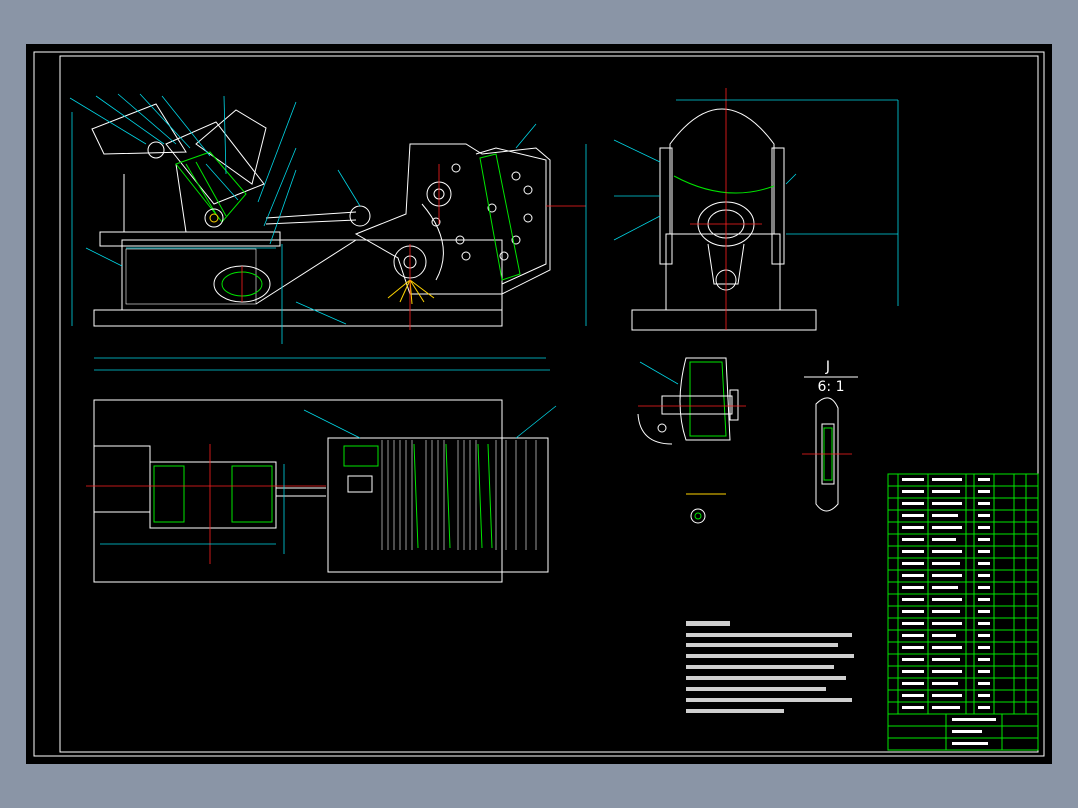 The image size is (1078, 808). Describe the element at coordinates (830, 435) in the screenshot. I see `detail-j-view: J 6: 1` at that location.